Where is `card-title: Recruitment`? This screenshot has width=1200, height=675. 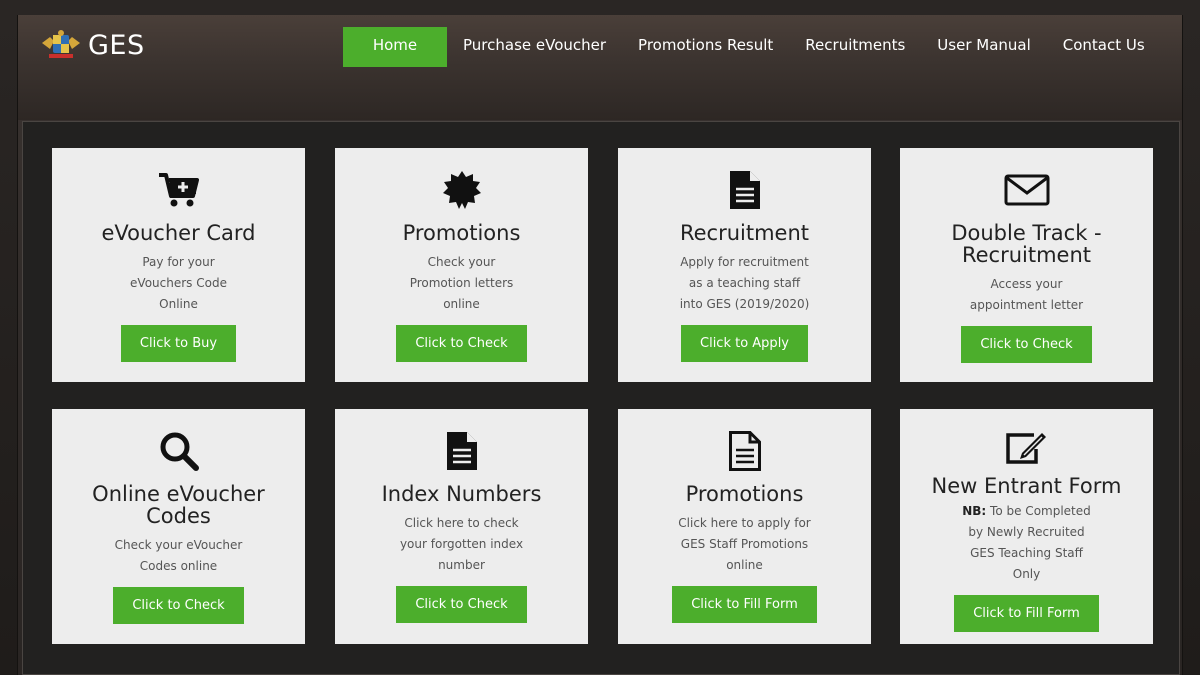
card-title: Recruitment is located at coordinates (744, 233).